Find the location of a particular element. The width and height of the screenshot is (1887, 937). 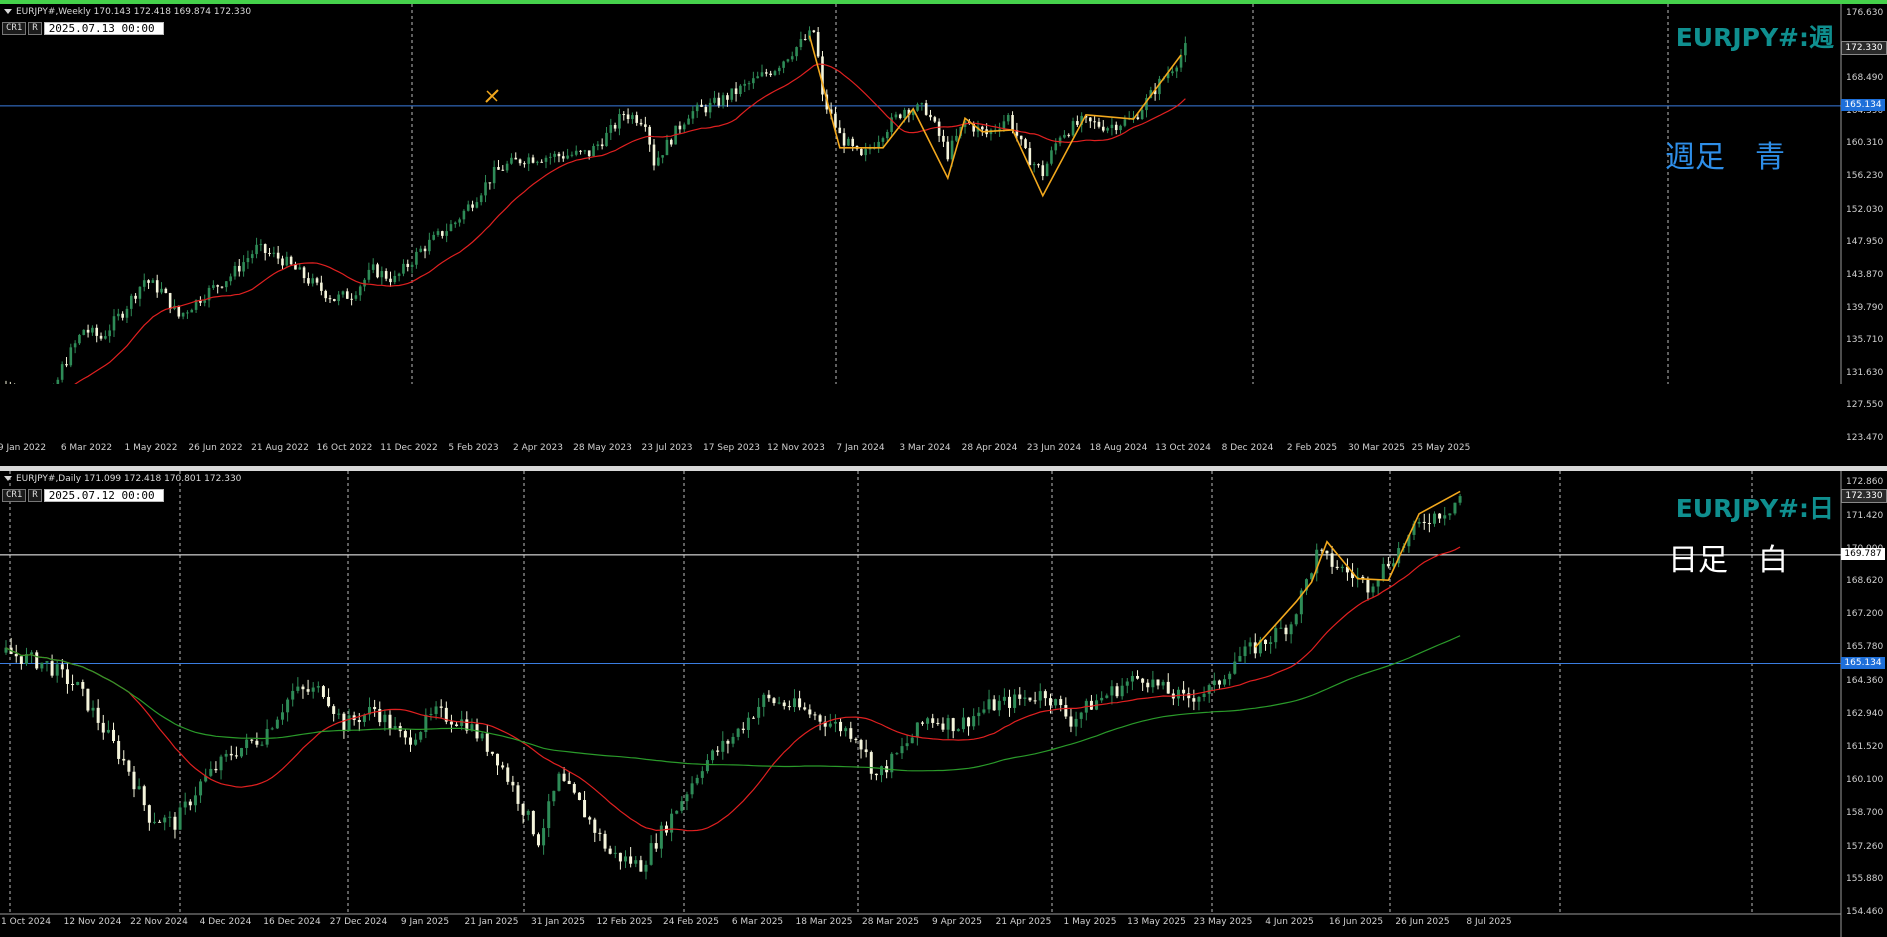

weekly-date-field: 2025.07.13 00:00 is located at coordinates (103, 28).